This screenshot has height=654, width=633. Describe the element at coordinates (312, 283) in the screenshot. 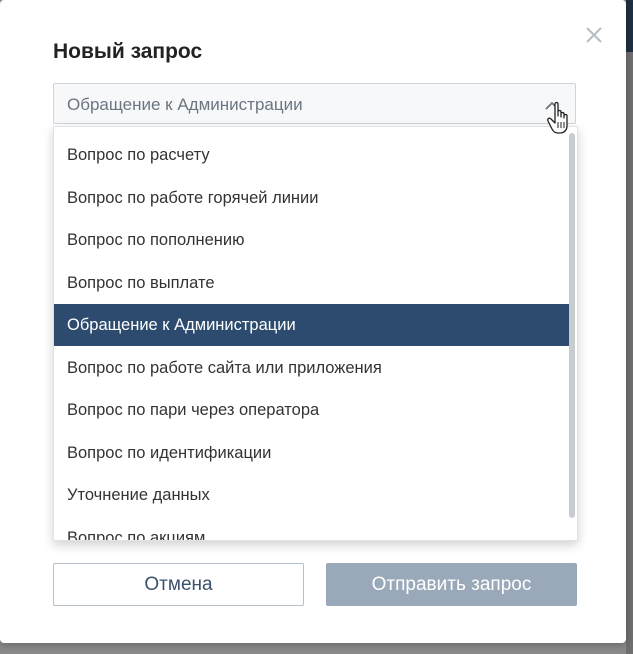

I see `dropdown-option: Вопрос по выплате` at that location.